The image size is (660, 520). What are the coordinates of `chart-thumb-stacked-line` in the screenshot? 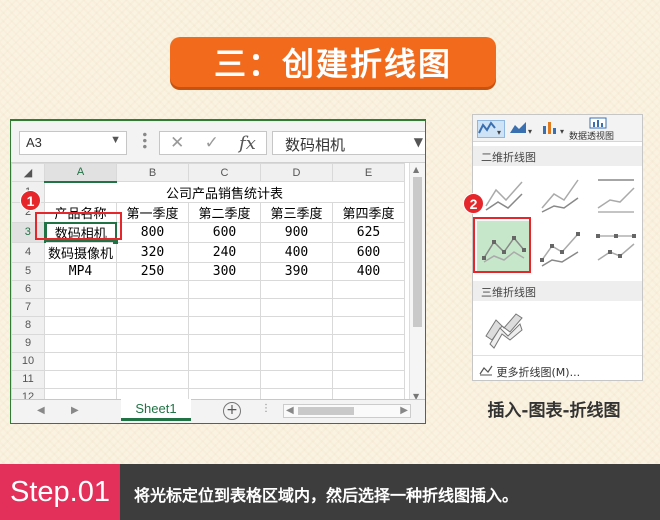 It's located at (559, 193).